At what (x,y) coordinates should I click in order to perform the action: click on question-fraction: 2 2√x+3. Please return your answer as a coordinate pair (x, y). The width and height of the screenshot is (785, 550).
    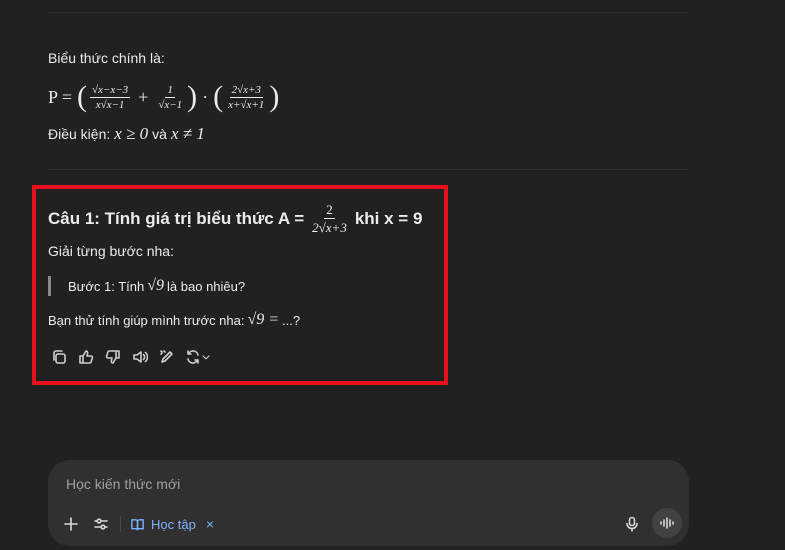
    Looking at the image, I should click on (329, 218).